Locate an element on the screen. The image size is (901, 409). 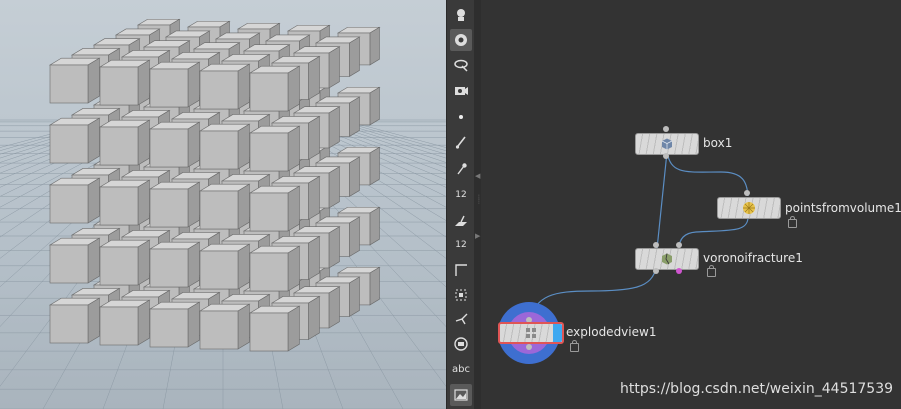
primitive-numbers-label: 12 is located at coordinates (461, 245).